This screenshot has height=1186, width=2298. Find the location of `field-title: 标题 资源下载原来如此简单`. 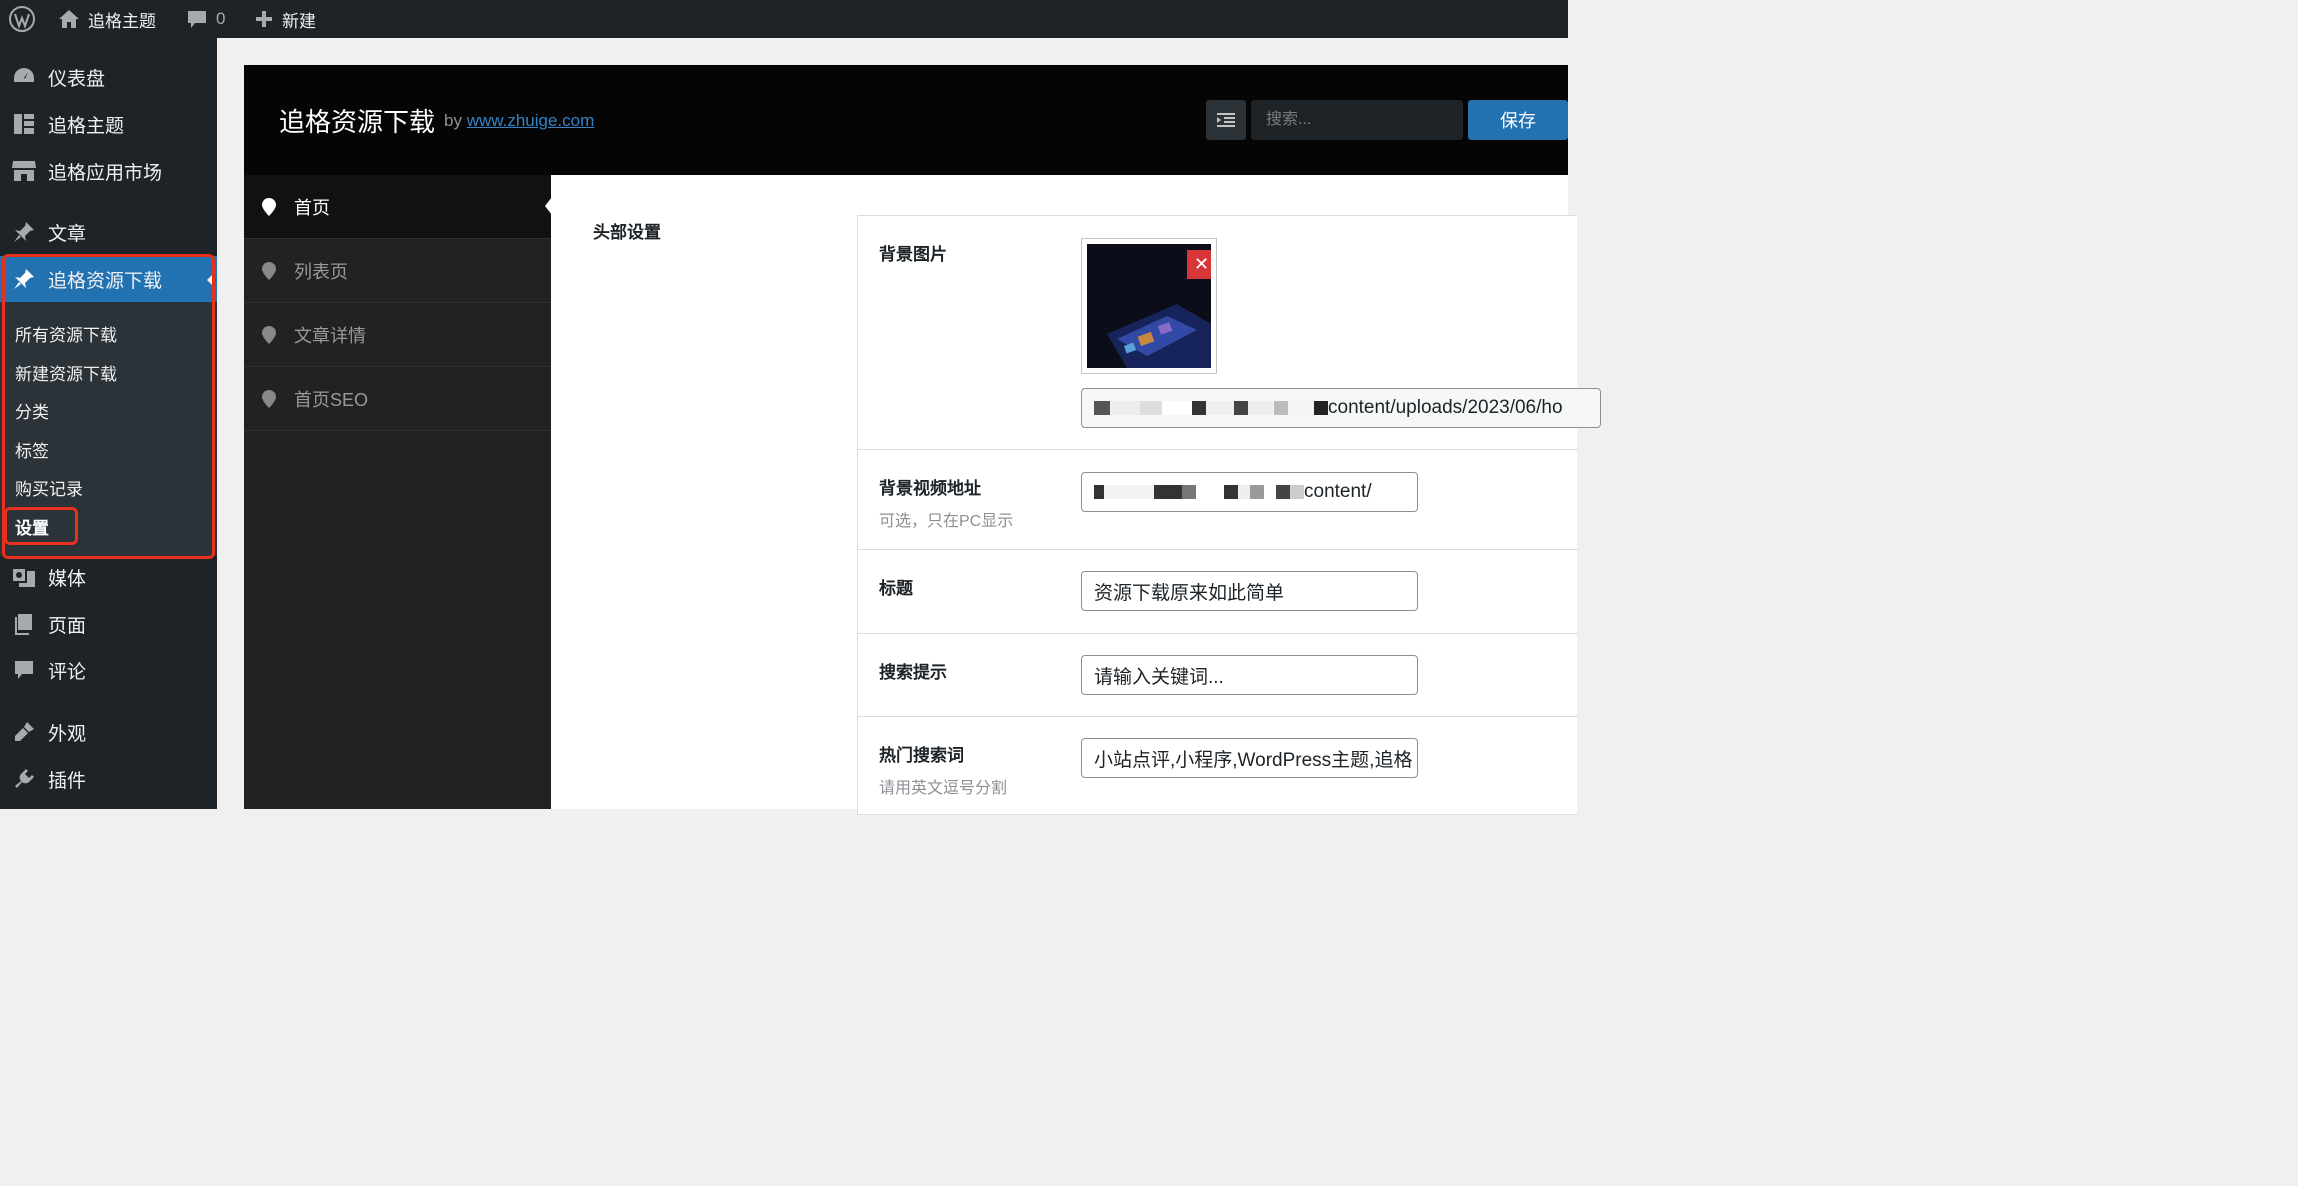

field-title: 标题 资源下载原来如此简单 is located at coordinates (1218, 592).